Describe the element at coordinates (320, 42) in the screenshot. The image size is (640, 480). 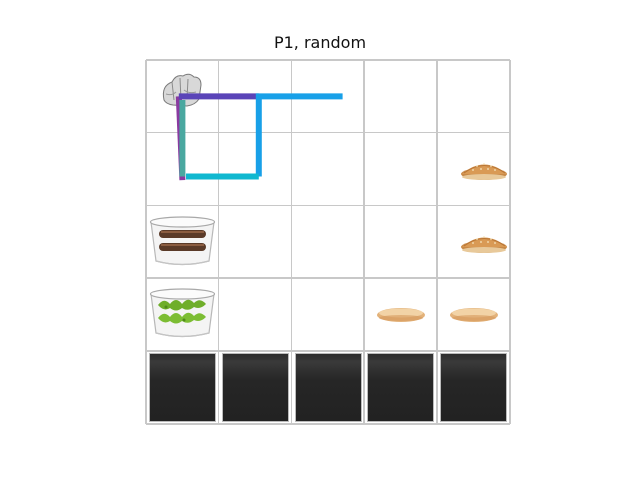
I see `plot-title: P1, random` at that location.